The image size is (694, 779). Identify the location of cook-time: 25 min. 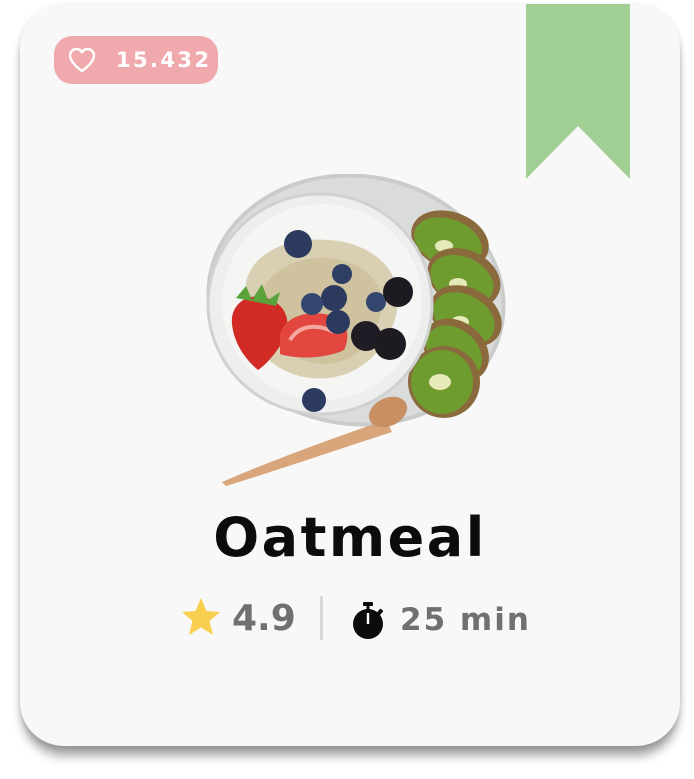
(465, 620).